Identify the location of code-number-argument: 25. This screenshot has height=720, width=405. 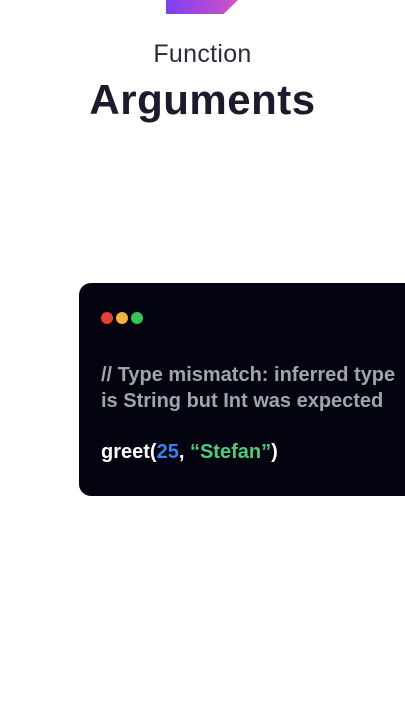
(167, 452).